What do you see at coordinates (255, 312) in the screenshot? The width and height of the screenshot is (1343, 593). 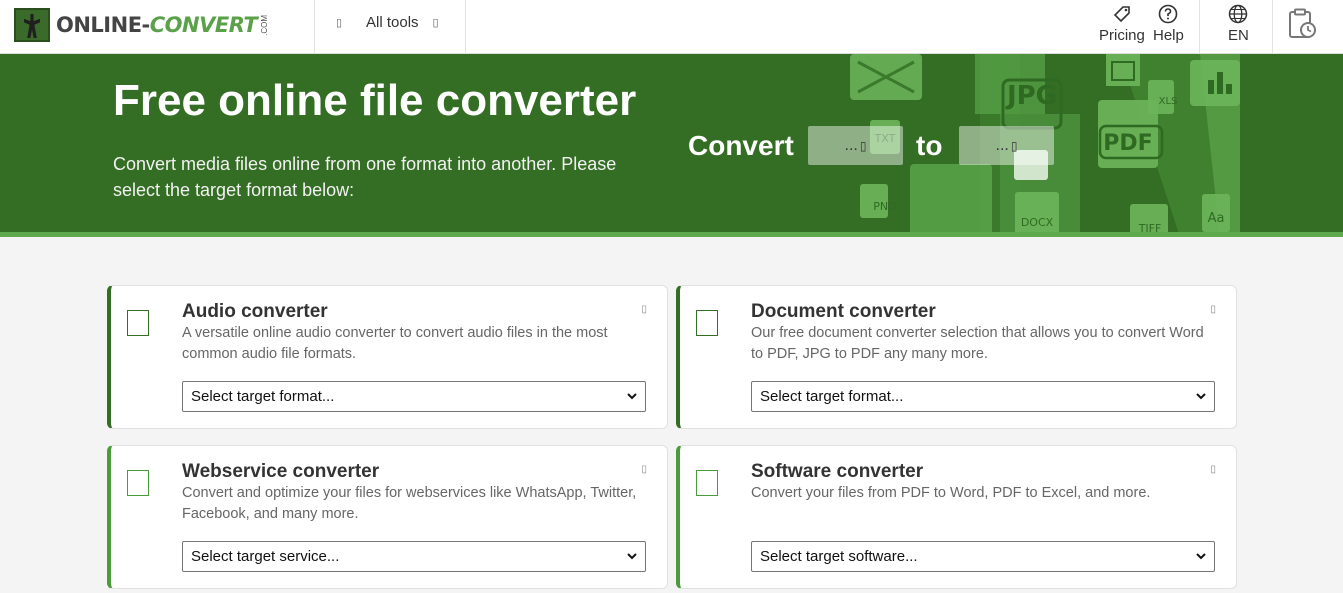 I see `card-title: Audio converter` at bounding box center [255, 312].